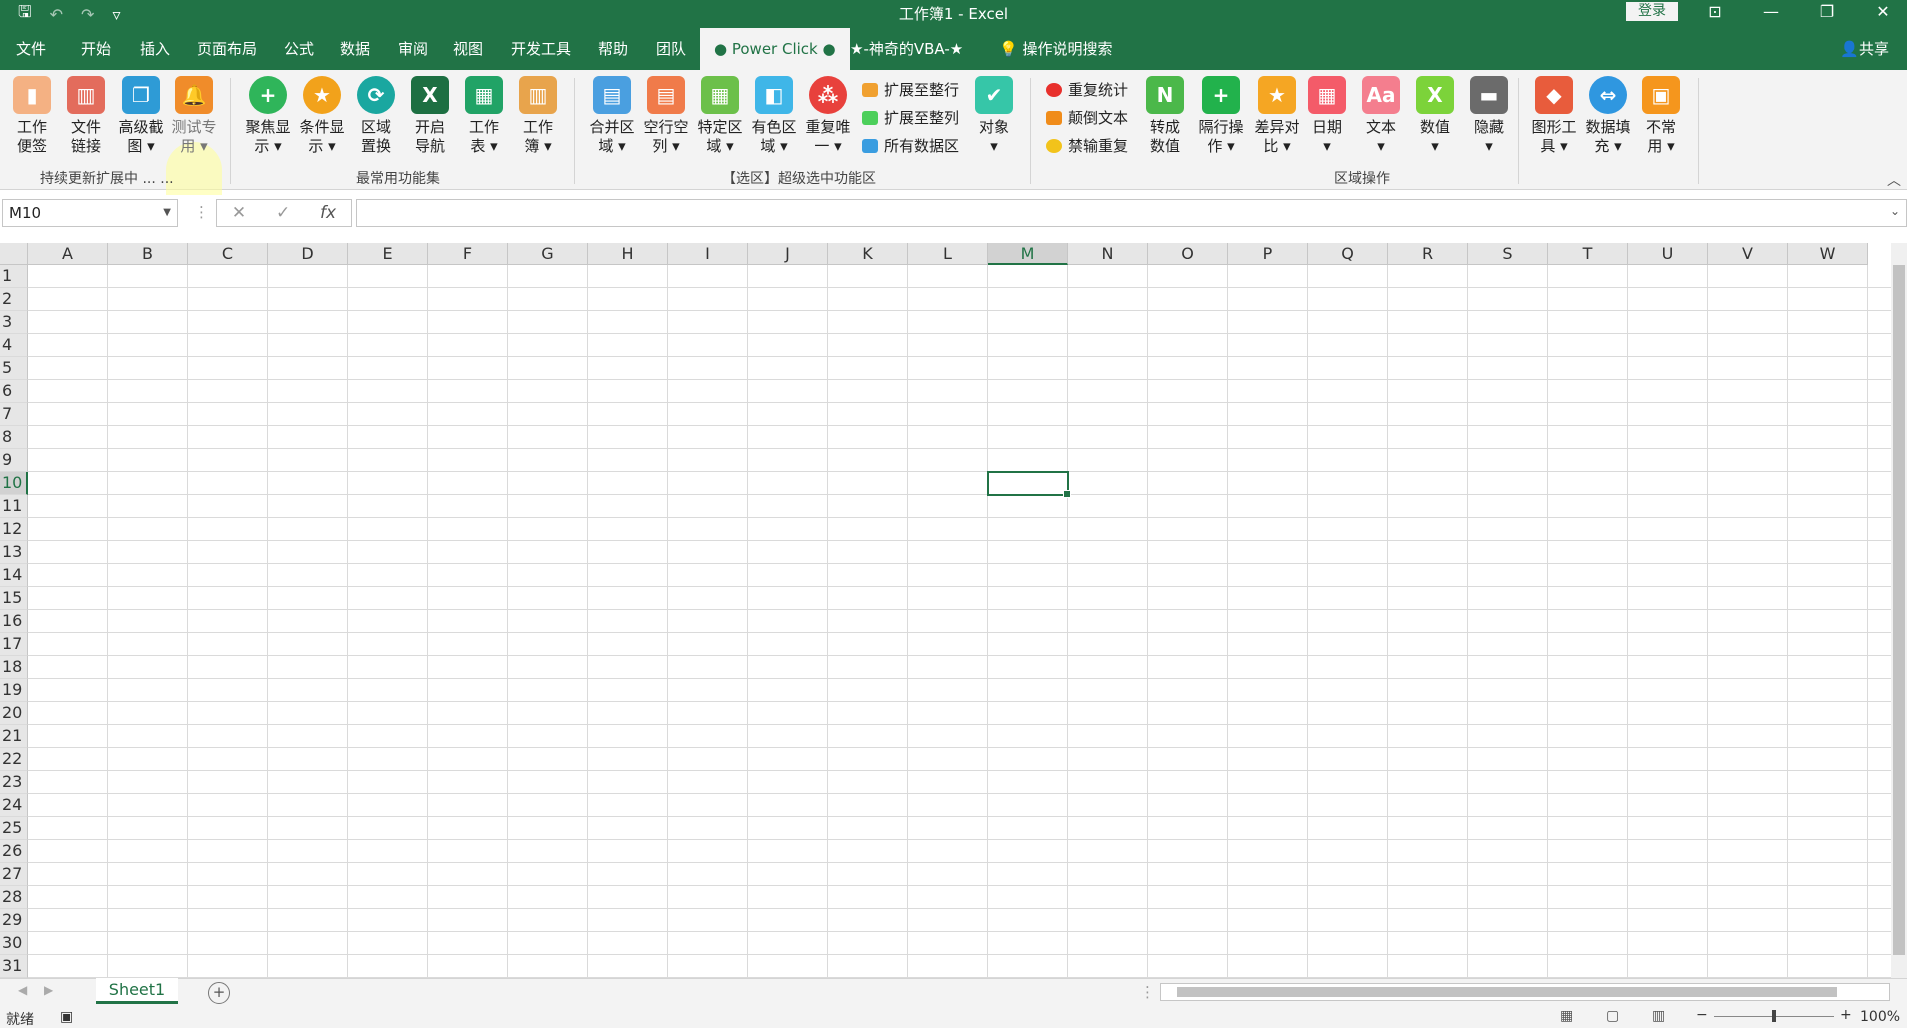 The width and height of the screenshot is (1907, 1029). What do you see at coordinates (1277, 116) in the screenshot?
I see `diff-compare-button: ★ 差异对 比 ▾` at bounding box center [1277, 116].